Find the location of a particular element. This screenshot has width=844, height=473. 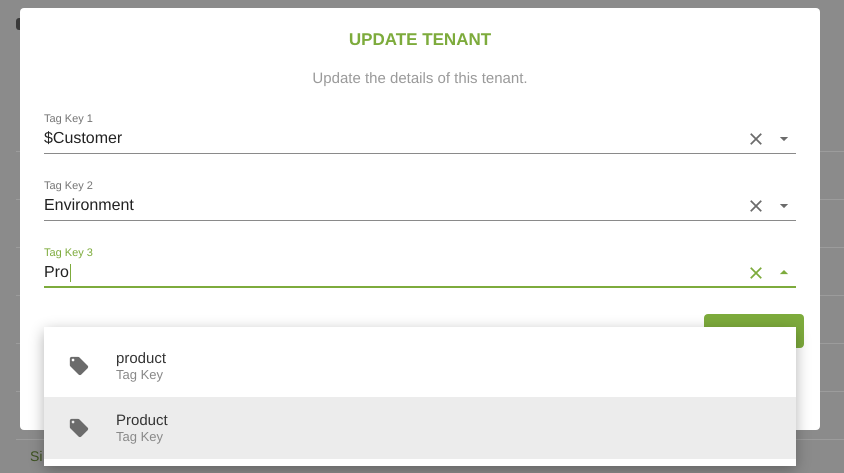

suggestion-item: Product Tag Key is located at coordinates (420, 428).